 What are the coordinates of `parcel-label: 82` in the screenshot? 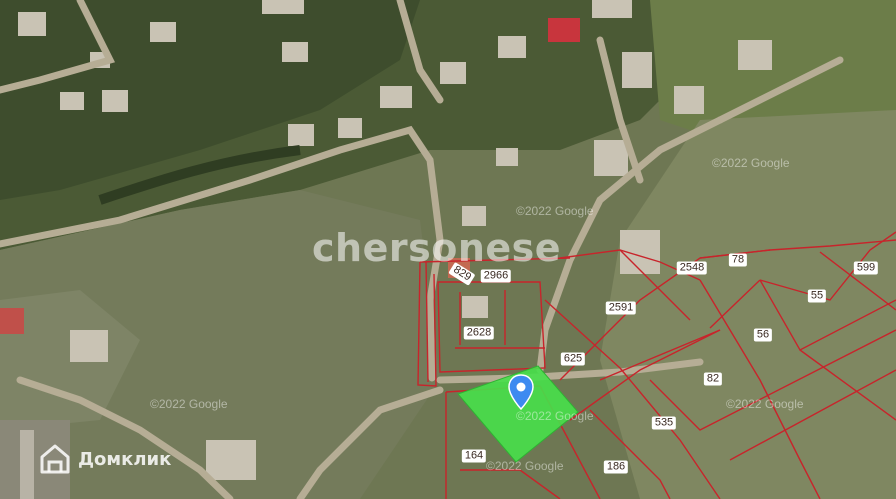 It's located at (713, 379).